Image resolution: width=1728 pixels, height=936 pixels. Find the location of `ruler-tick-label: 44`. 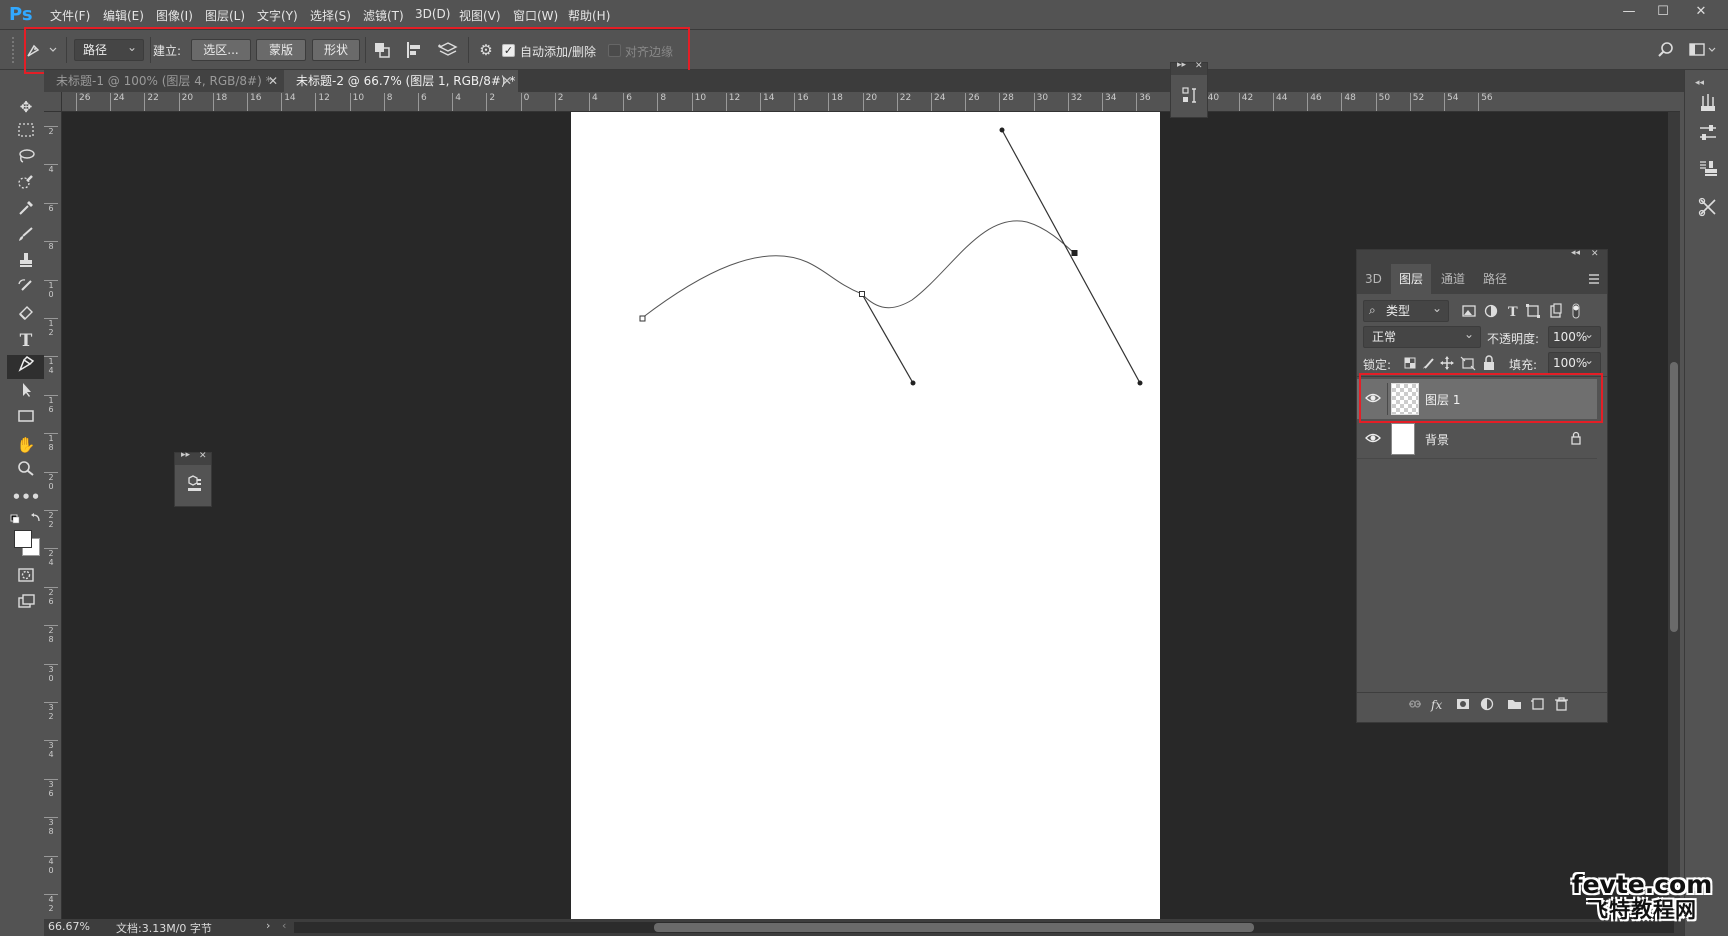

ruler-tick-label: 44 is located at coordinates (1280, 102).